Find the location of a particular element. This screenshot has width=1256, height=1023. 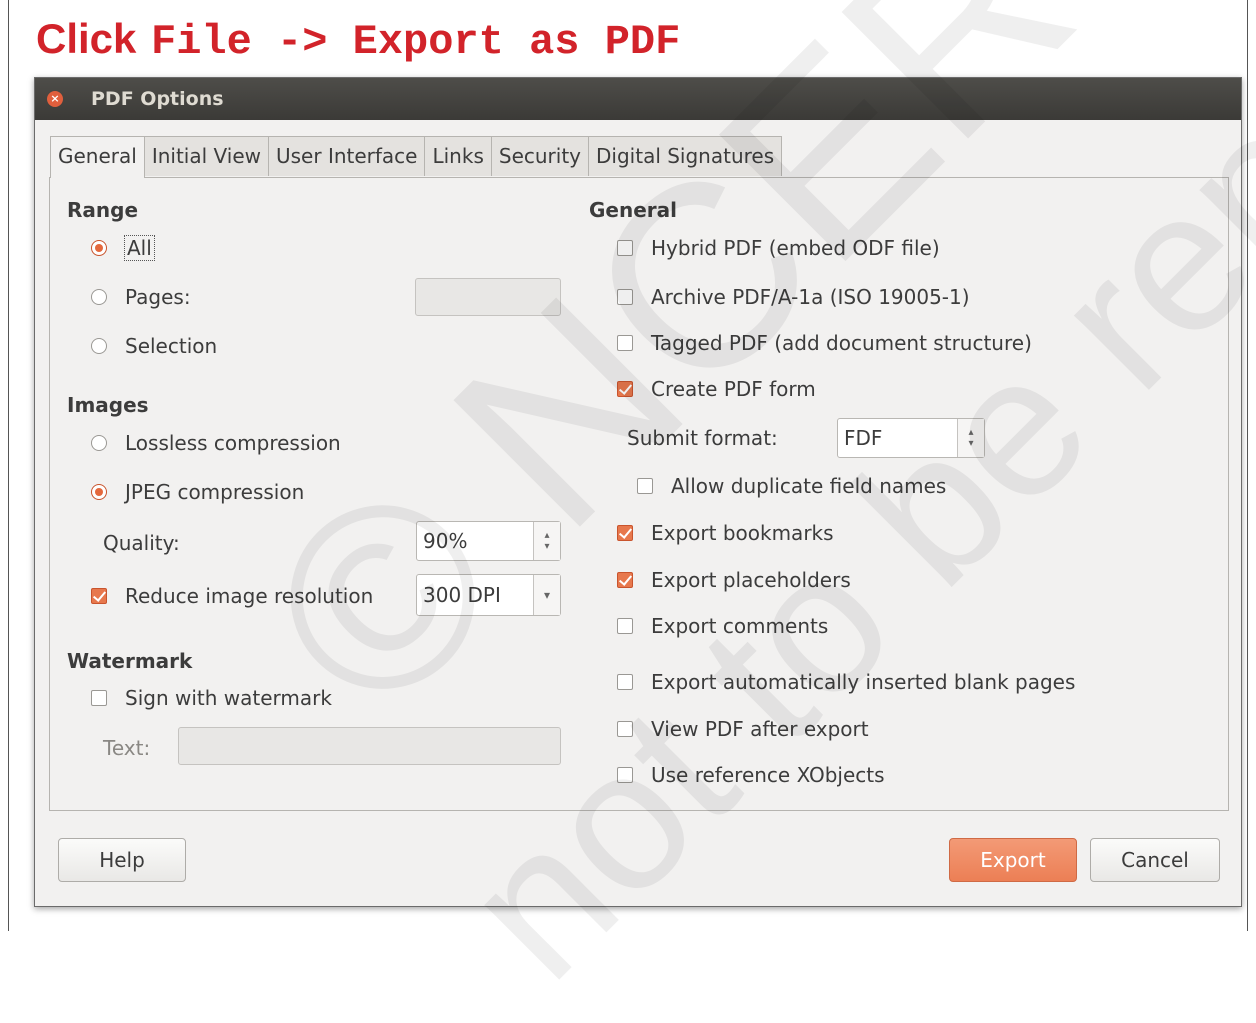

tagged-pdf-checkbox: Tagged PDF (add document structure) is located at coordinates (824, 343).